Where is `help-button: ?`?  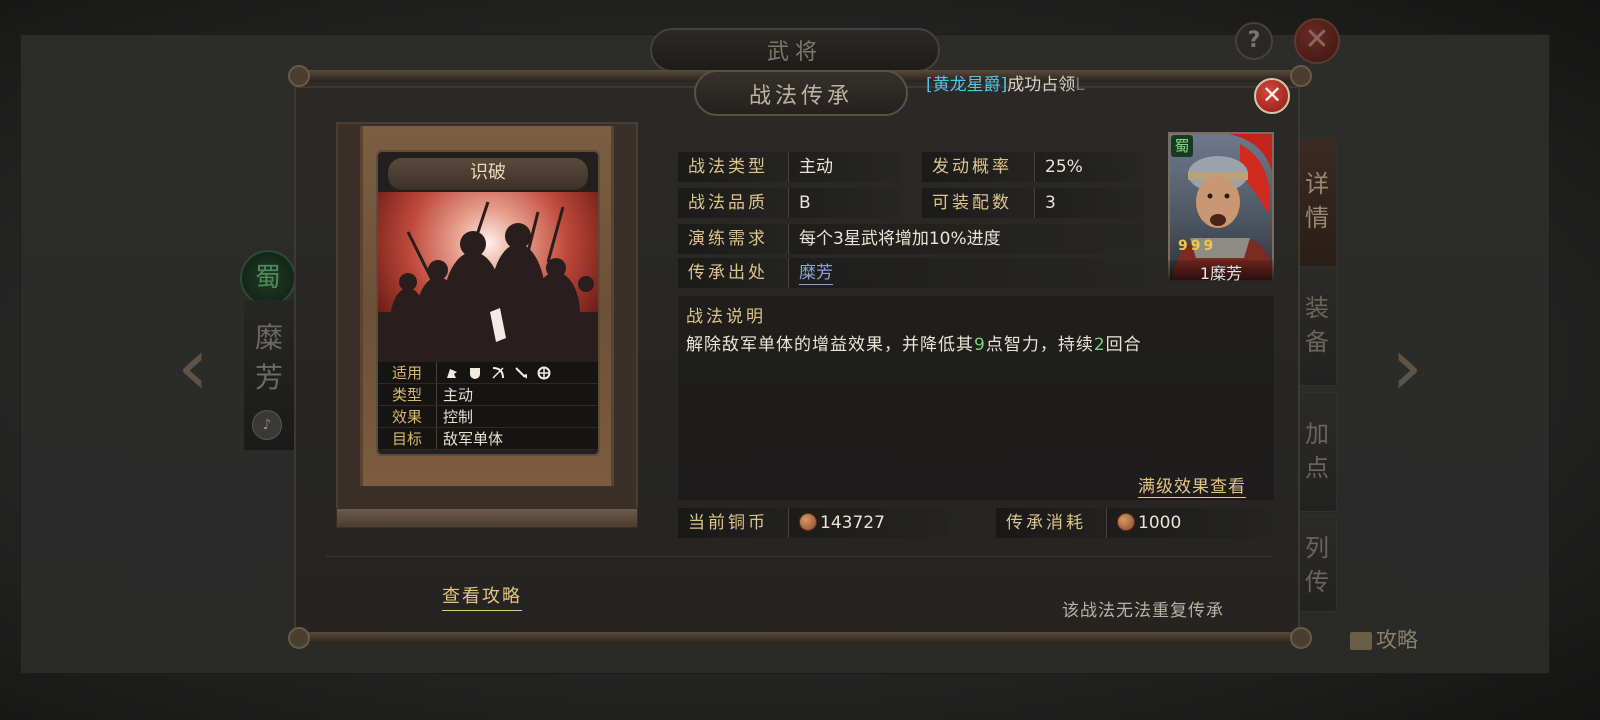 help-button: ? is located at coordinates (1254, 41).